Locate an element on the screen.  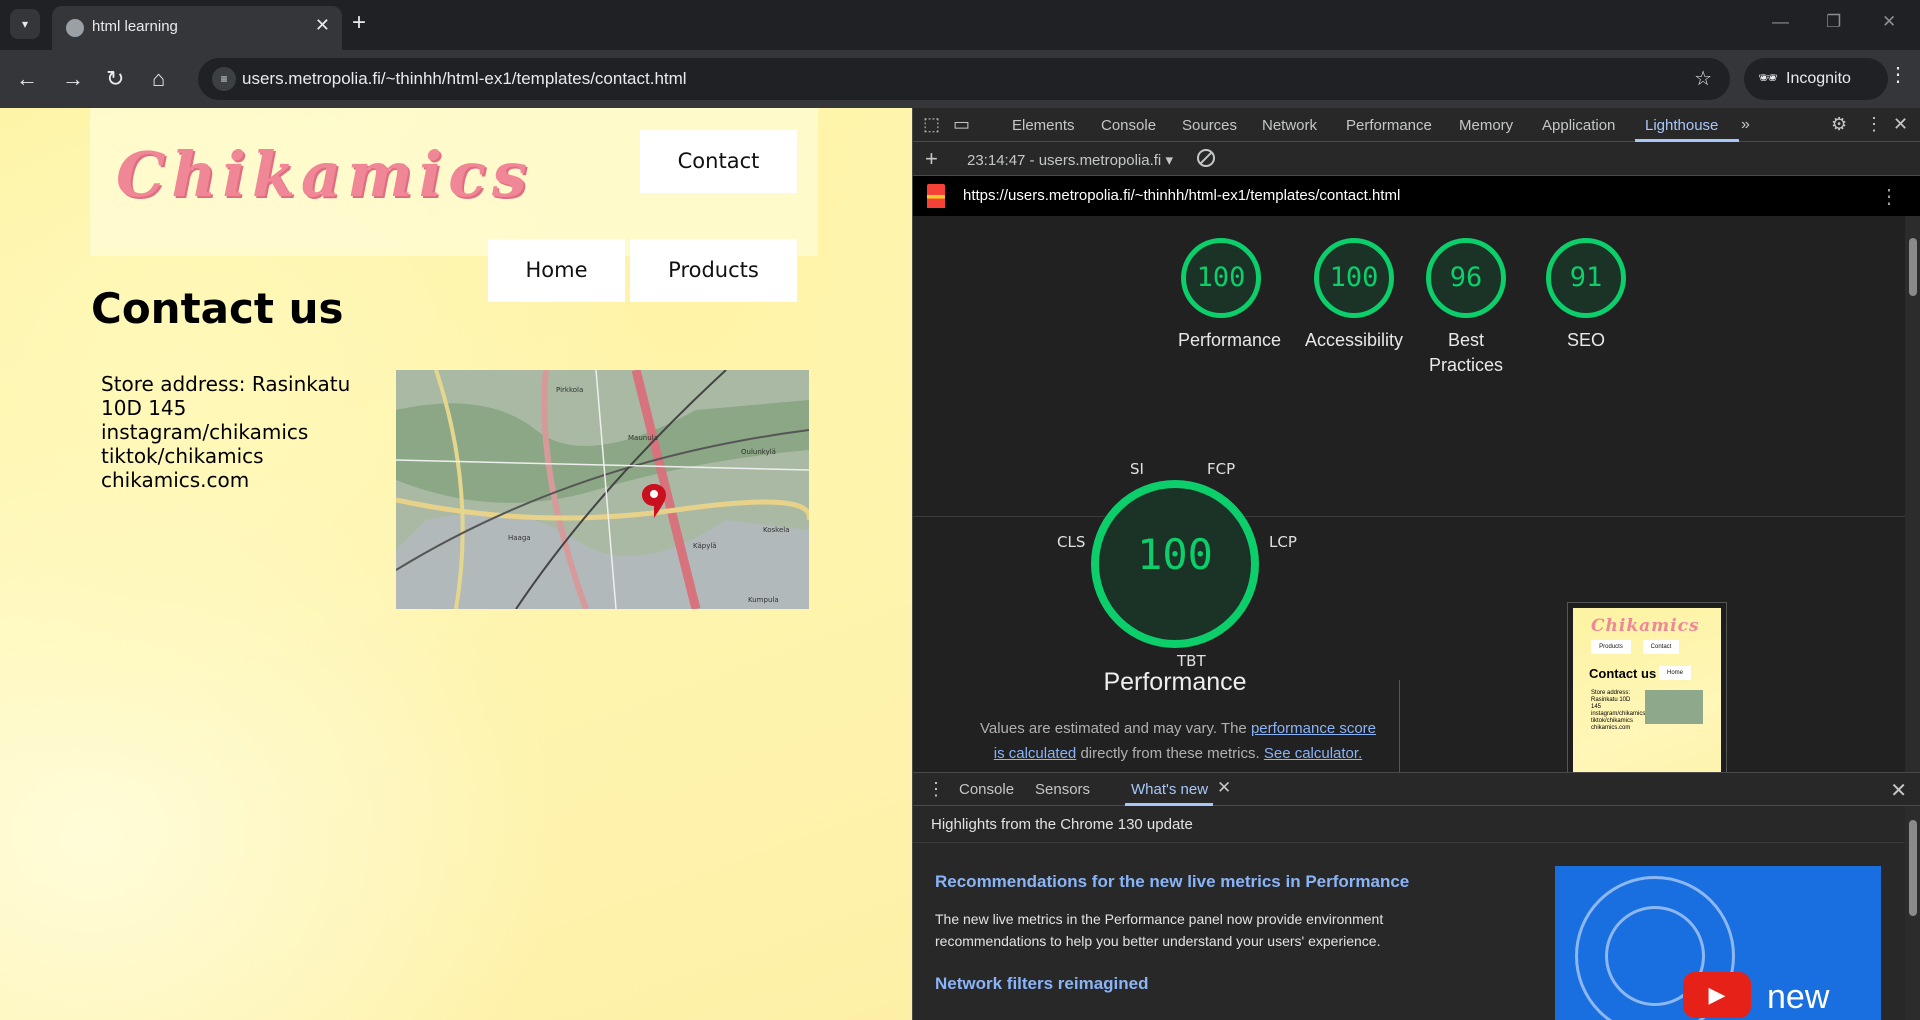
devtools-menu-icon: ⋮ is located at coordinates (1874, 124).